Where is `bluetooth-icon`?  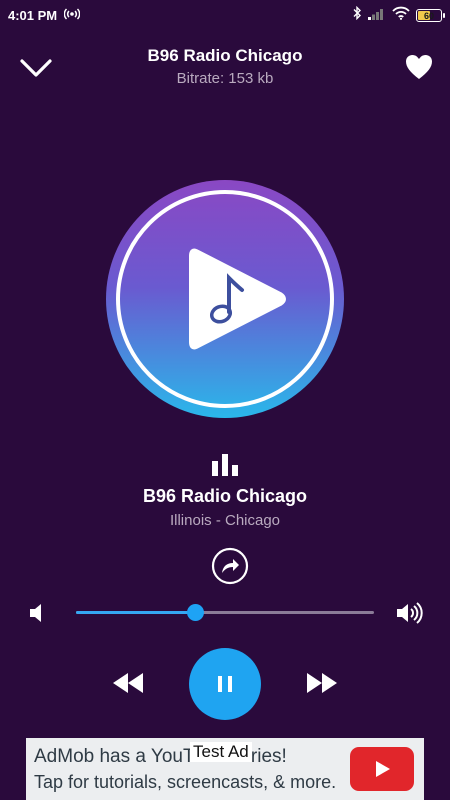 bluetooth-icon is located at coordinates (357, 15).